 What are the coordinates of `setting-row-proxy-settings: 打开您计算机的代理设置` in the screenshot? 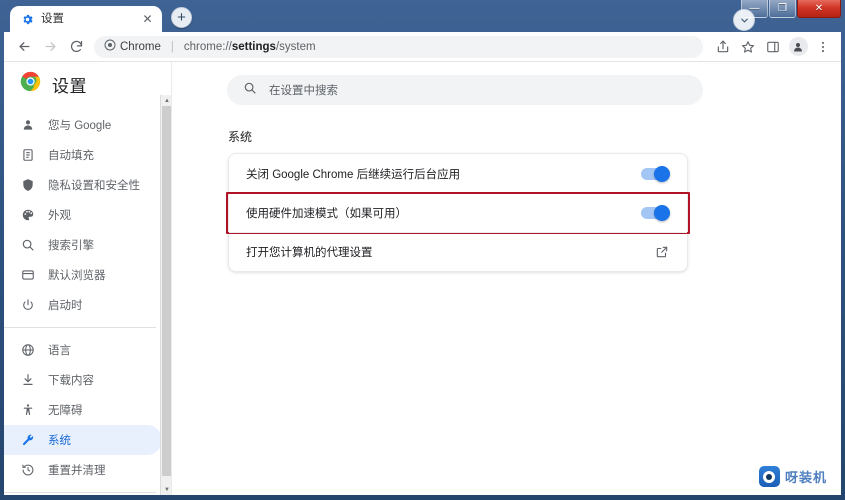 It's located at (458, 251).